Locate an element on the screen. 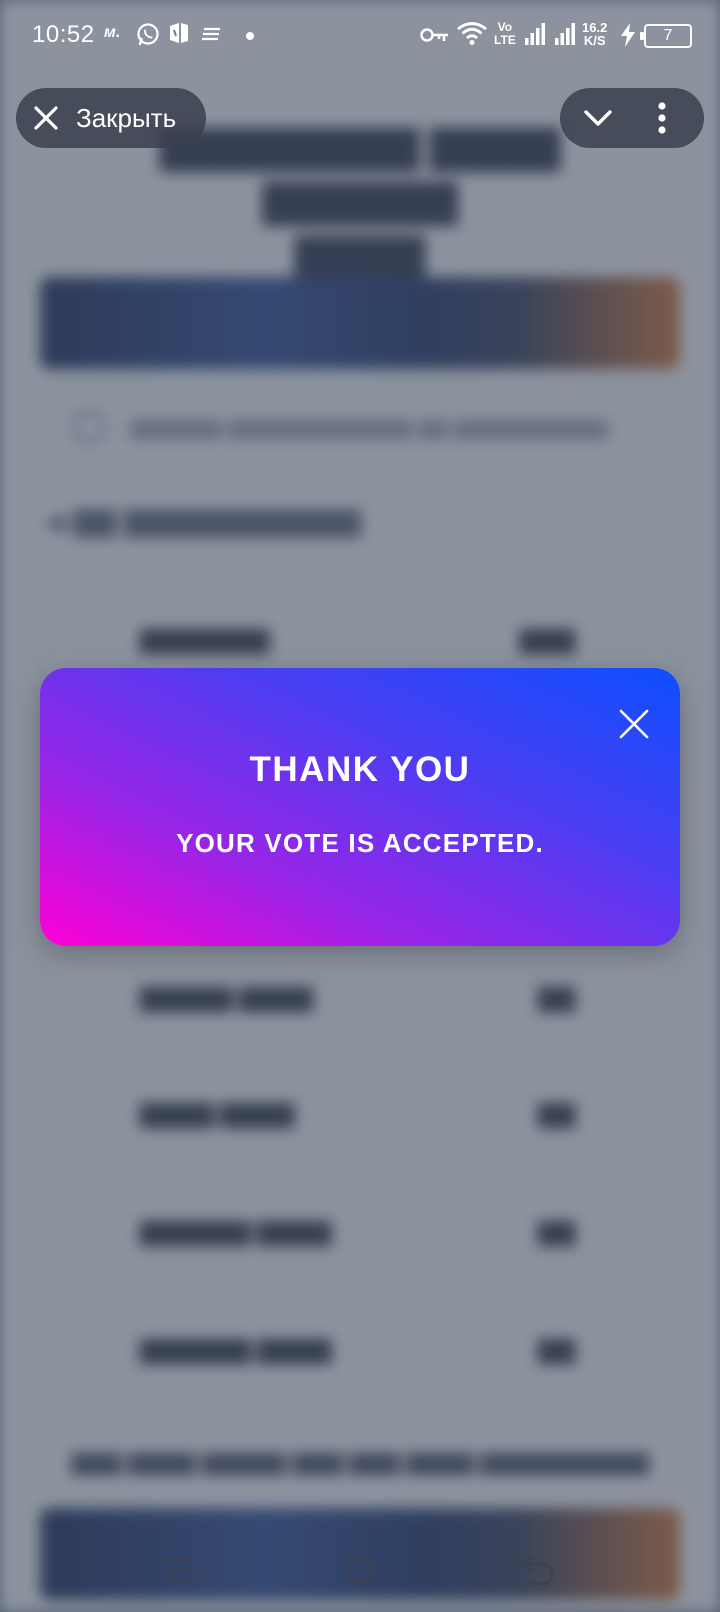 This screenshot has width=720, height=1612. home-icon is located at coordinates (360, 1570).